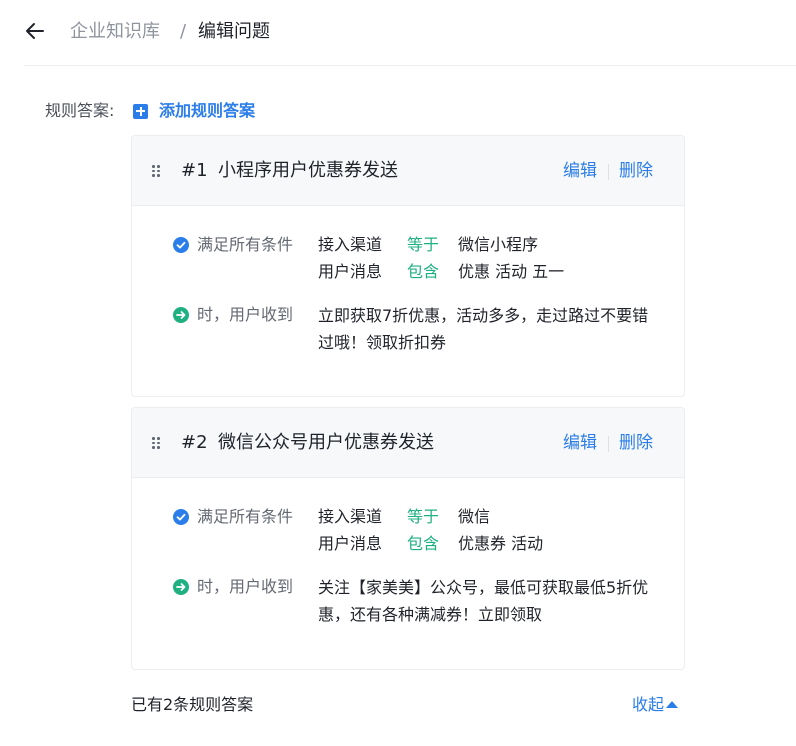 This screenshot has height=746, width=796. Describe the element at coordinates (308, 170) in the screenshot. I see `rule-title: 小程序用户优惠券发送` at that location.